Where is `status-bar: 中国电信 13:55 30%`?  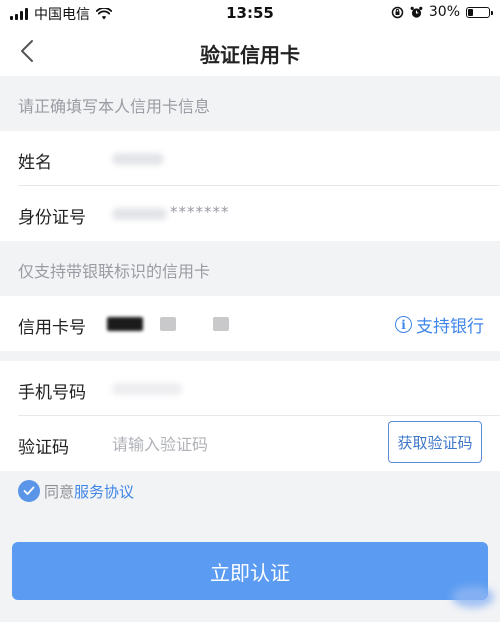 status-bar: 中国电信 13:55 30% is located at coordinates (250, 13).